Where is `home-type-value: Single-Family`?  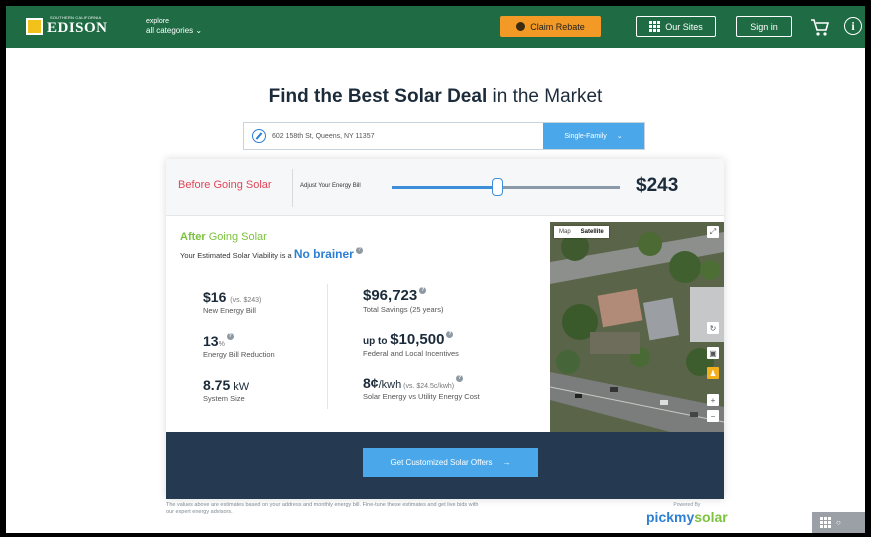
home-type-value: Single-Family is located at coordinates (585, 136).